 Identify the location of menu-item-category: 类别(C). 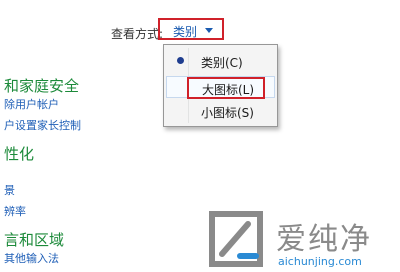
(220, 61).